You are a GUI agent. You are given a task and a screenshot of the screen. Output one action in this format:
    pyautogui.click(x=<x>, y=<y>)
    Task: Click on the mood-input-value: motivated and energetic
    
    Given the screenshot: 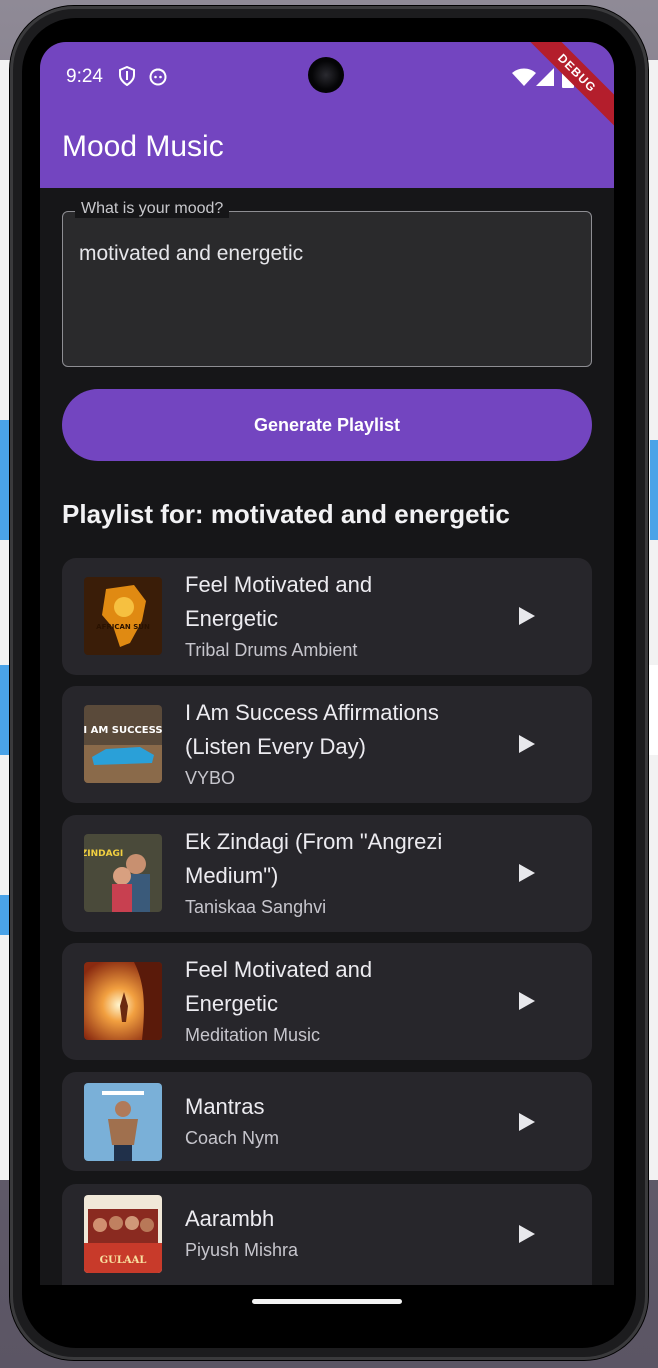 What is the action you would take?
    pyautogui.click(x=191, y=254)
    